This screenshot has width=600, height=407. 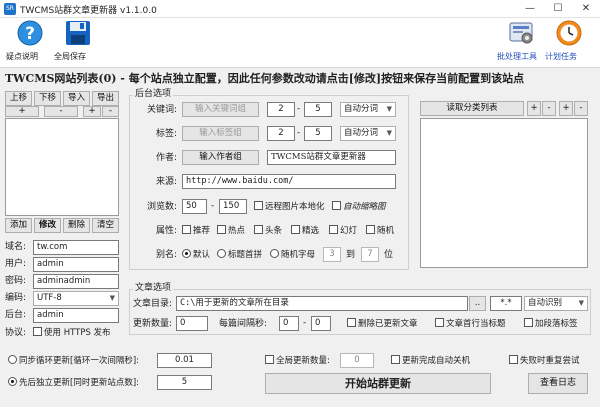 I want to click on read-categories-button: 读取分类列表, so click(x=472, y=108).